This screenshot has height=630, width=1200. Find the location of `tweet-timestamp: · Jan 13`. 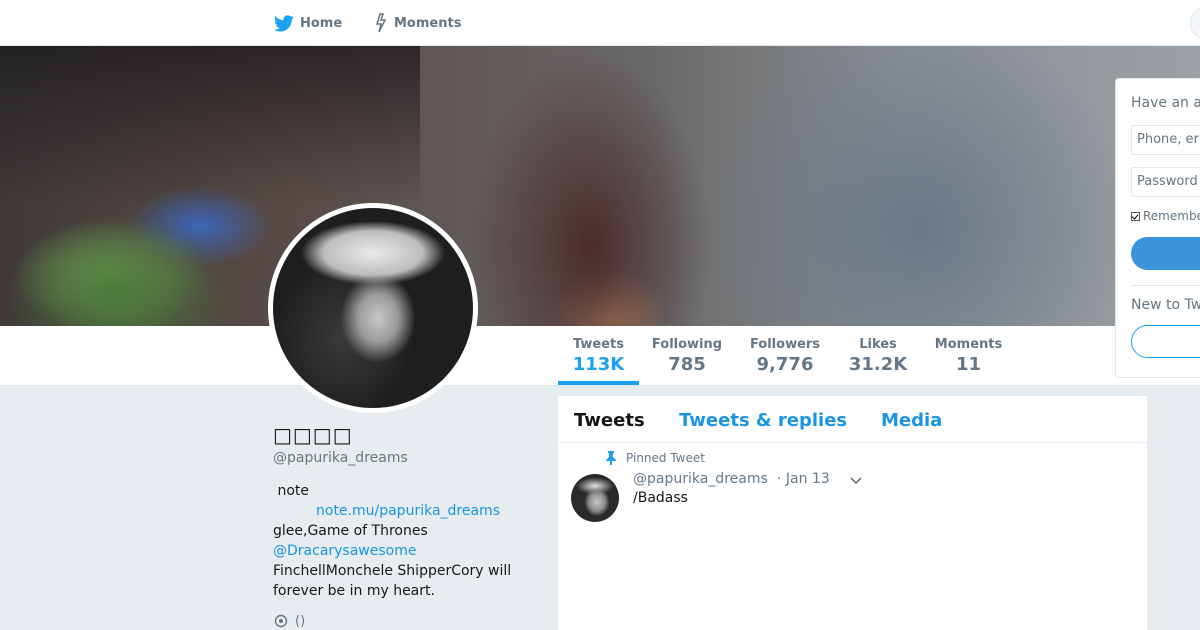

tweet-timestamp: · Jan 13 is located at coordinates (803, 479).